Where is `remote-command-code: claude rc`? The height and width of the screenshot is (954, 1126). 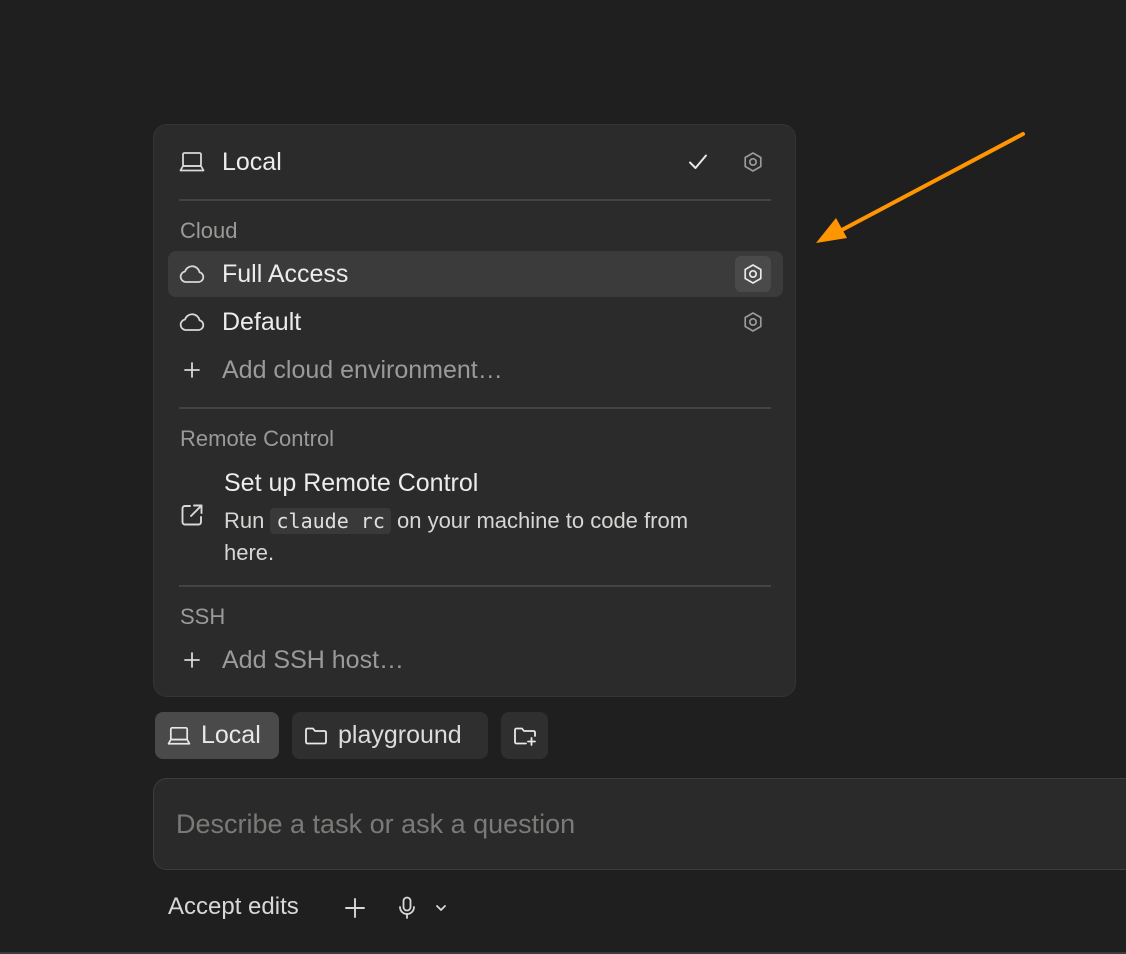 remote-command-code: claude rc is located at coordinates (330, 521).